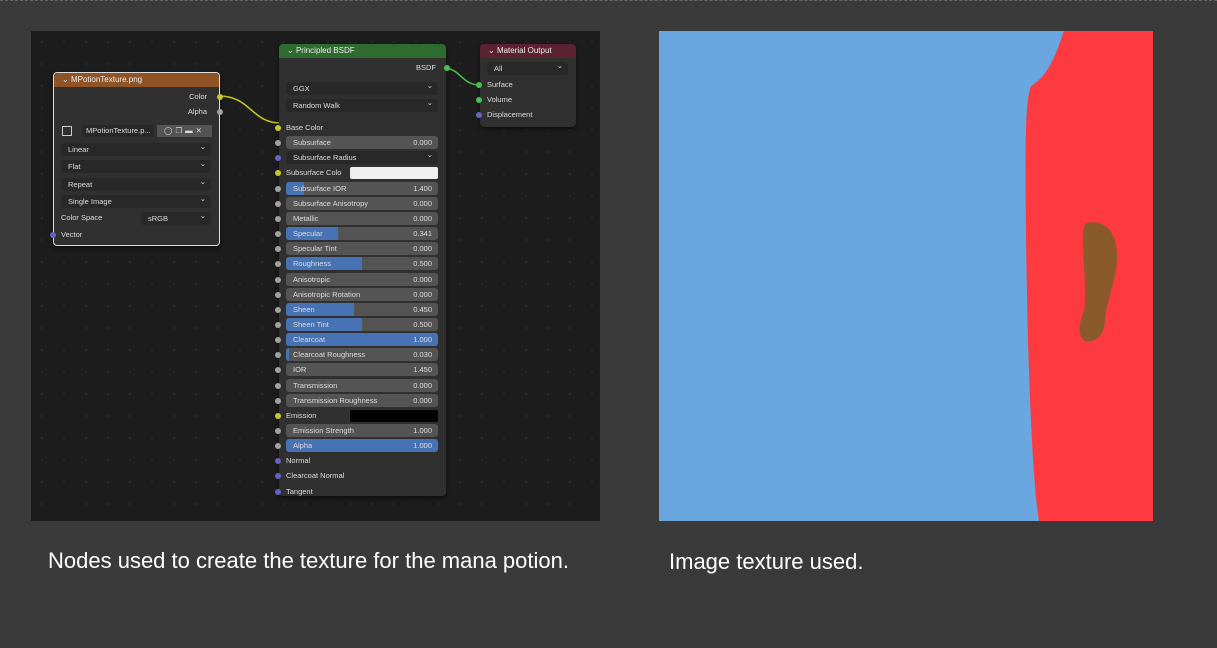  I want to click on input-subsurface-ior: Subsurface IOR 1.400, so click(360, 188).